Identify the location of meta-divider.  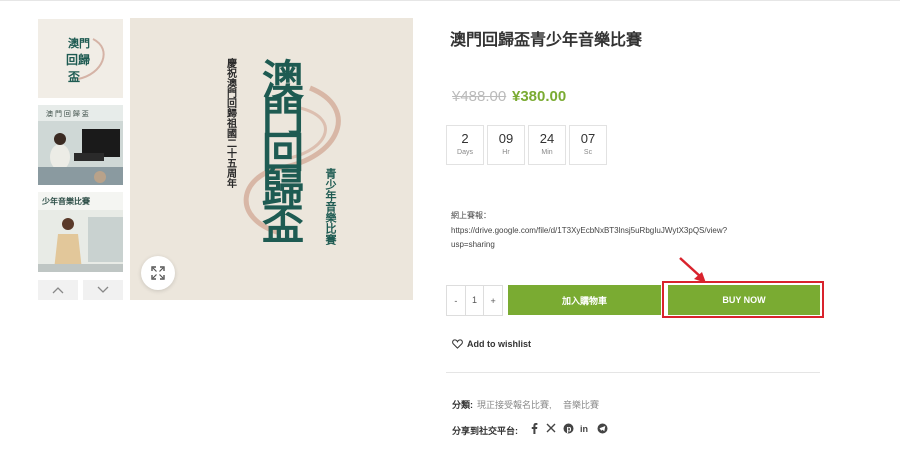
(633, 372).